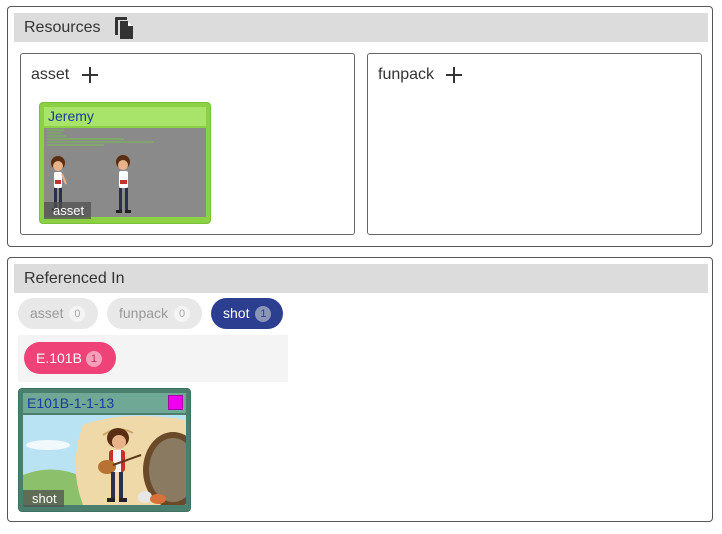  What do you see at coordinates (182, 314) in the screenshot?
I see `filter-funpack-count: 0` at bounding box center [182, 314].